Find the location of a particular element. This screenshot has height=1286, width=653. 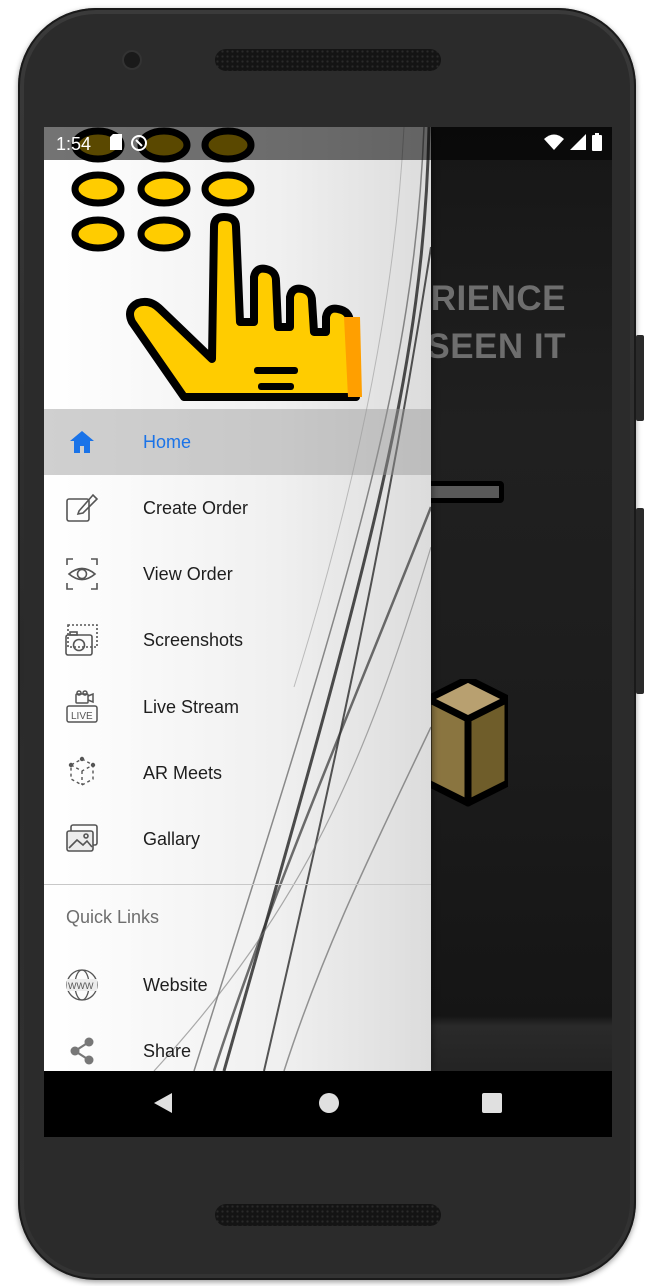

top-speaker is located at coordinates (328, 60).